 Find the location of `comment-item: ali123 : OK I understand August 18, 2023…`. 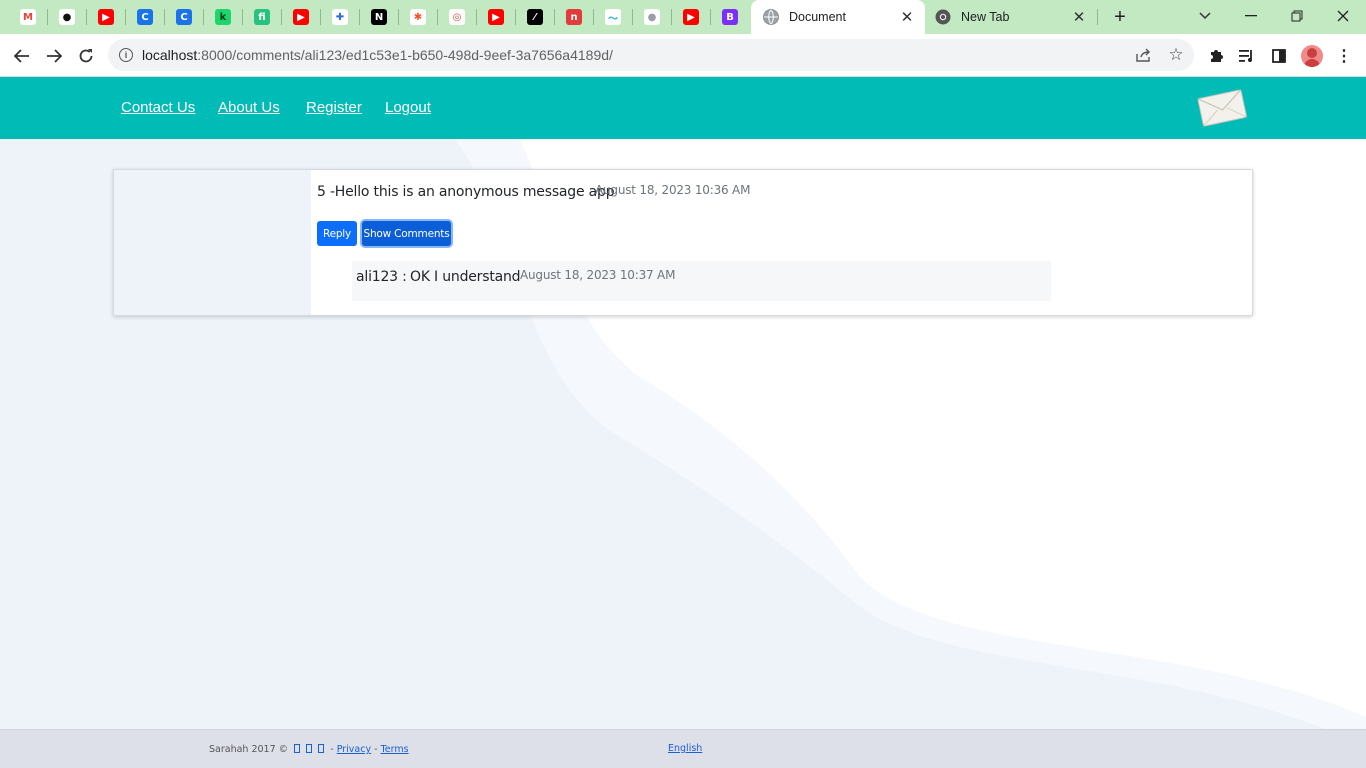

comment-item: ali123 : OK I understand August 18, 2023… is located at coordinates (701, 281).